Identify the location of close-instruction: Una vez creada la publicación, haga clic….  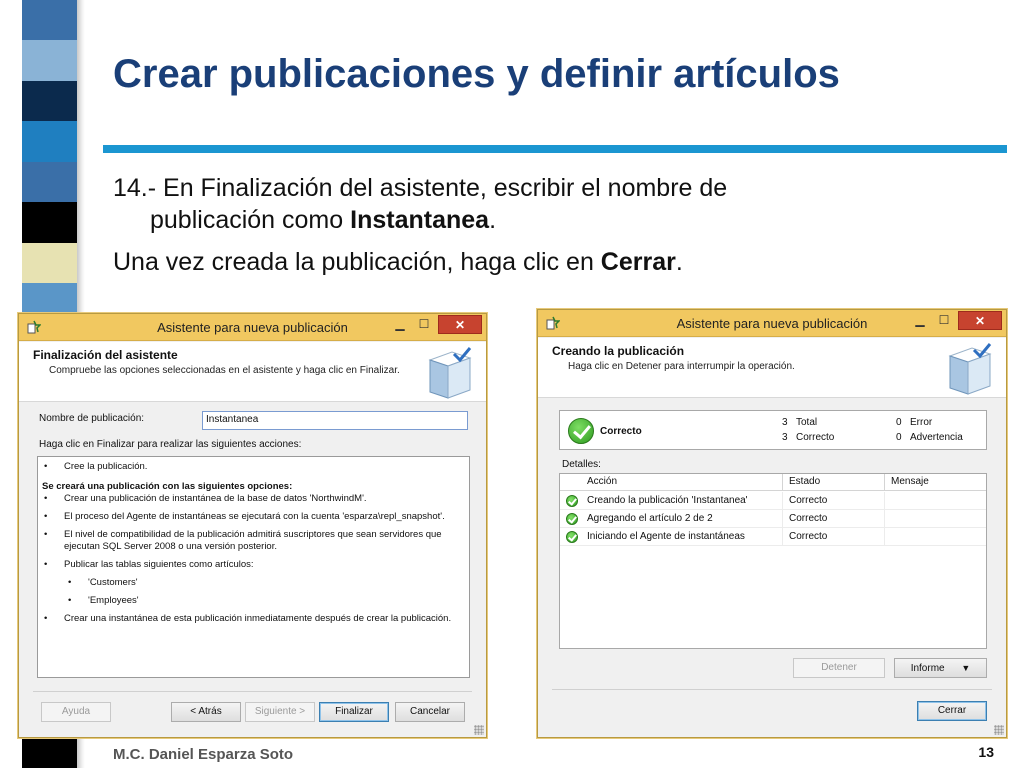
(398, 262).